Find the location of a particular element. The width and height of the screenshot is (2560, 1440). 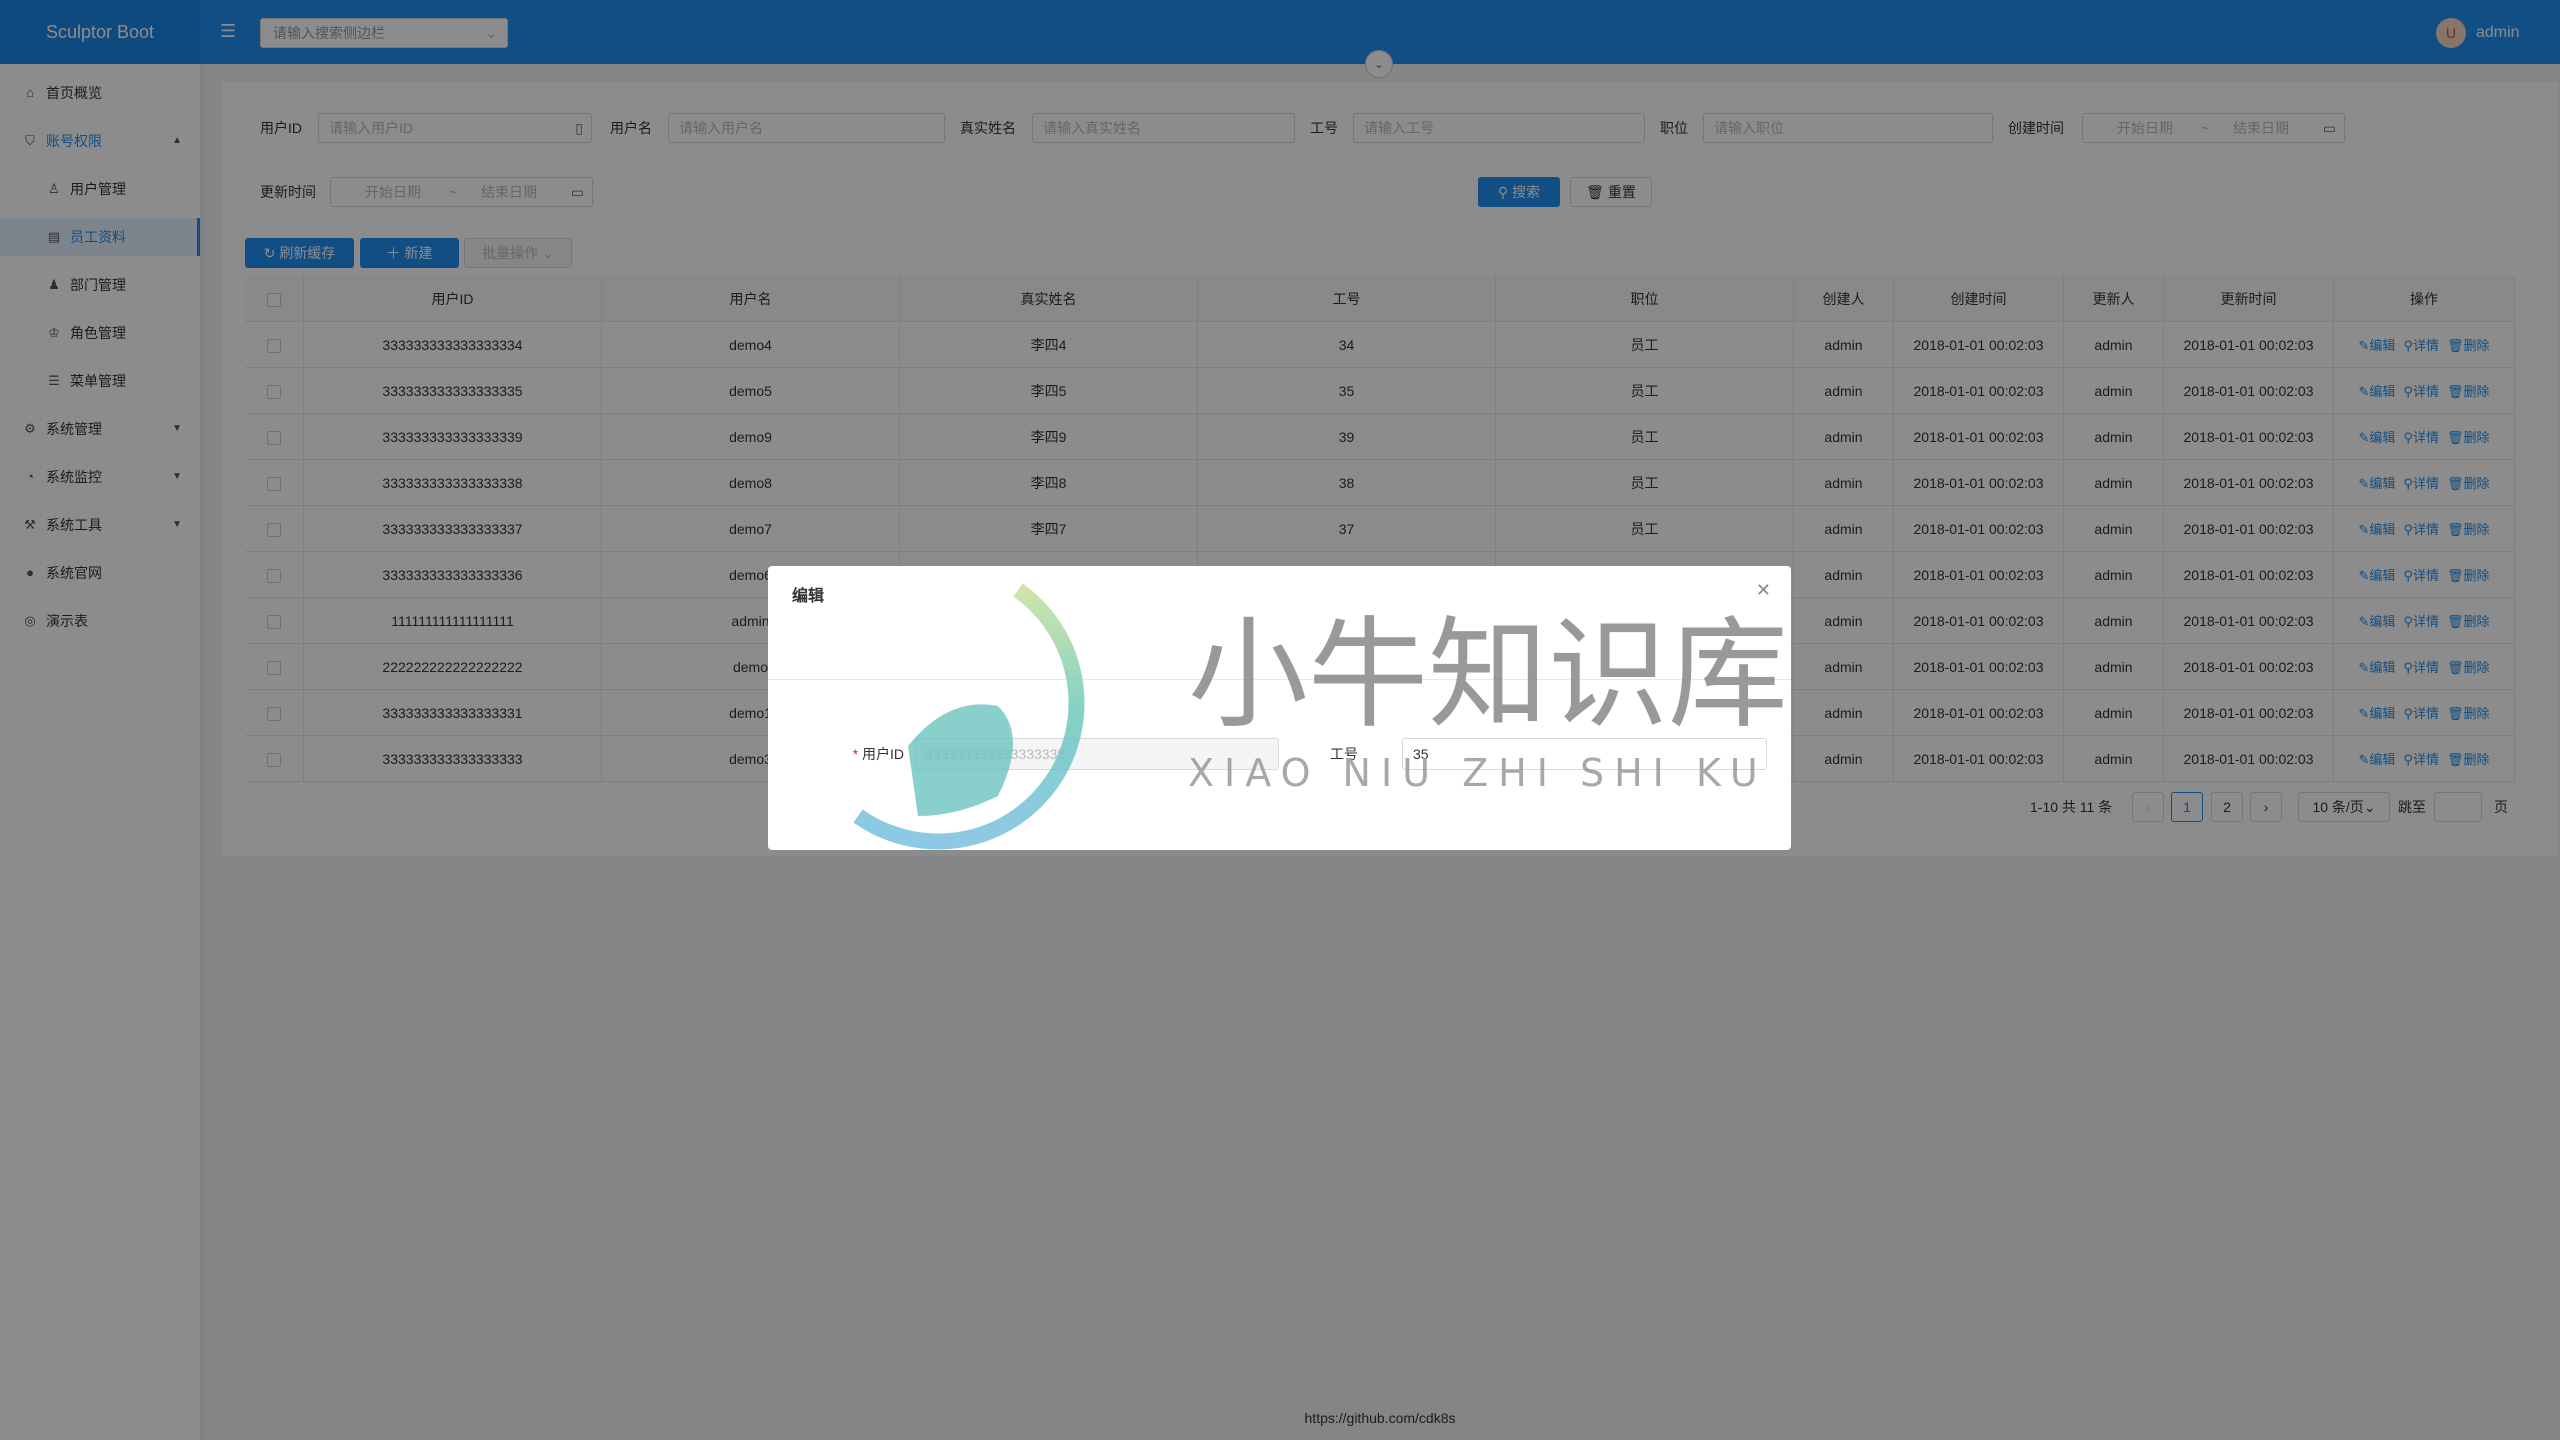

user-id-label: * 用户ID is located at coordinates (866, 754).